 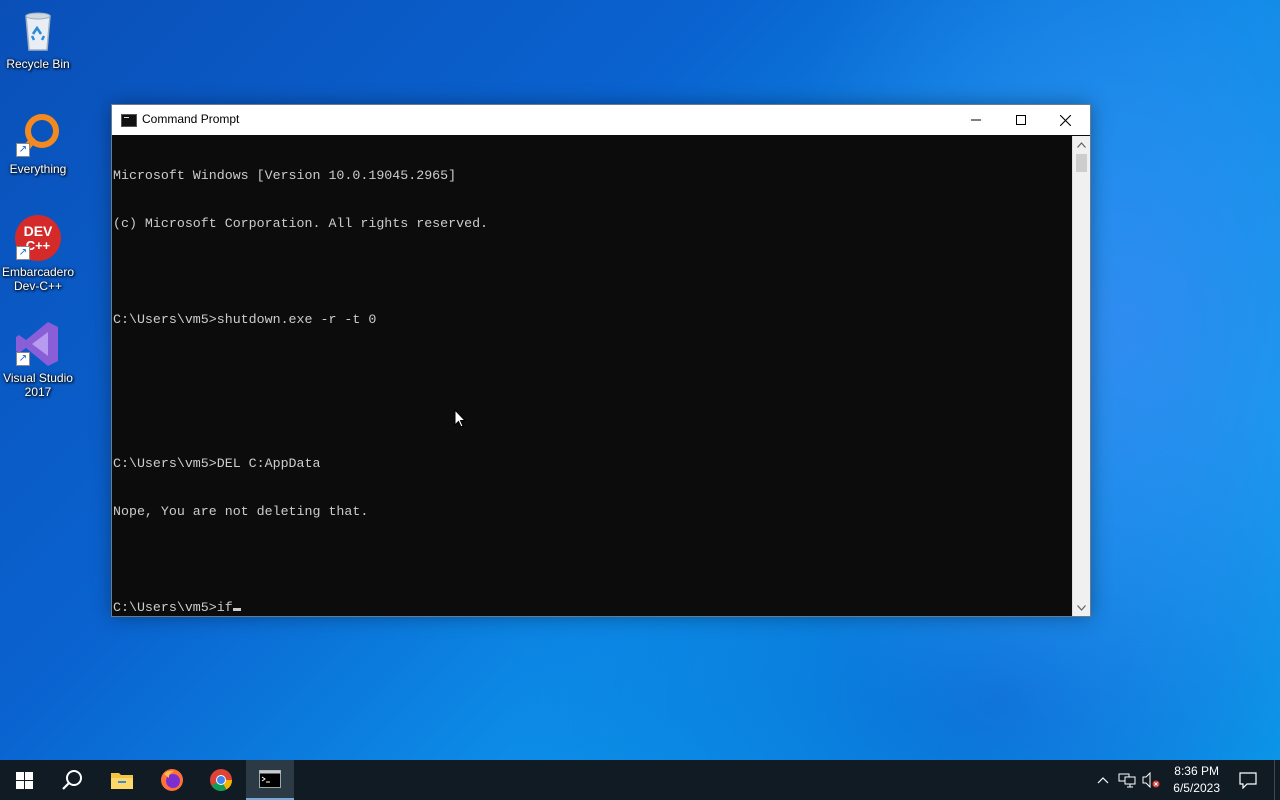 What do you see at coordinates (191, 119) in the screenshot?
I see `window-title: Command Prompt` at bounding box center [191, 119].